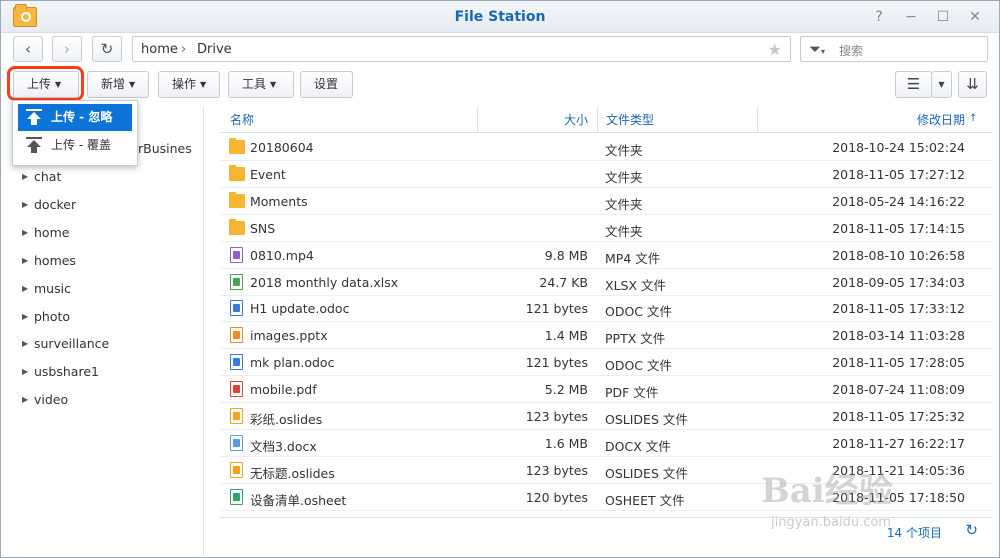 This screenshot has width=1000, height=558. I want to click on baidu-watermark: Bai经验, so click(827, 491).